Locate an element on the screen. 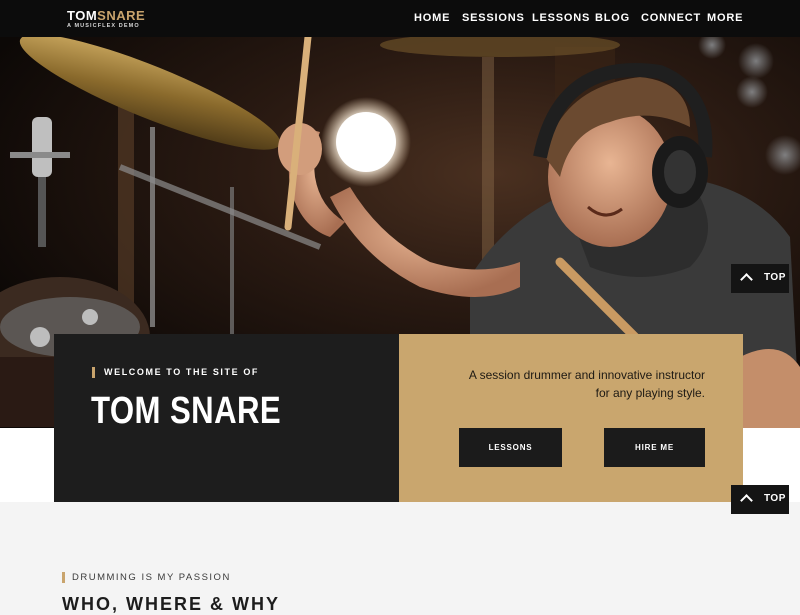 The width and height of the screenshot is (800, 615). lessons-button: LESSONS is located at coordinates (510, 447).